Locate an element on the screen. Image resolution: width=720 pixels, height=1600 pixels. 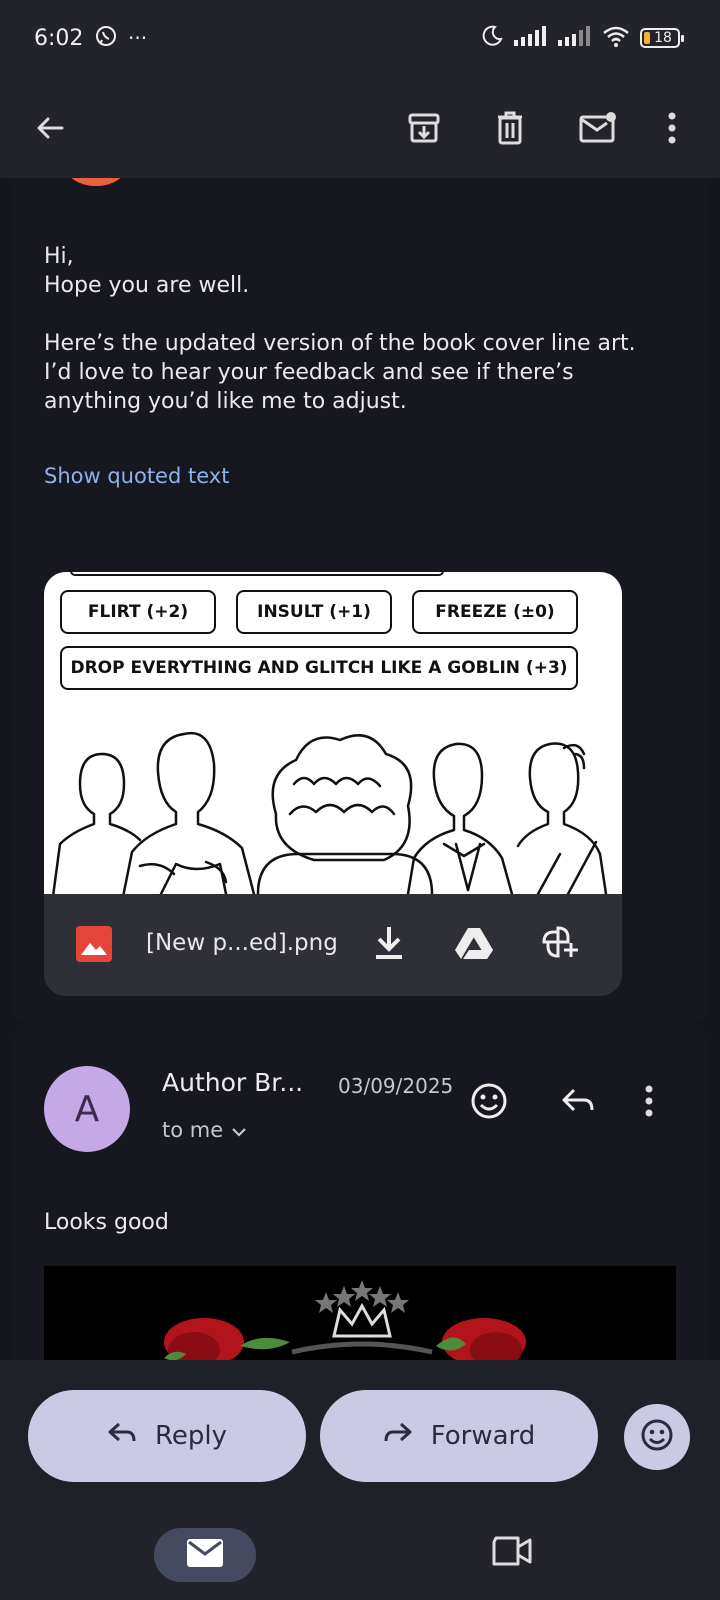
choice-pill: FREEZE (±0) is located at coordinates (495, 612).